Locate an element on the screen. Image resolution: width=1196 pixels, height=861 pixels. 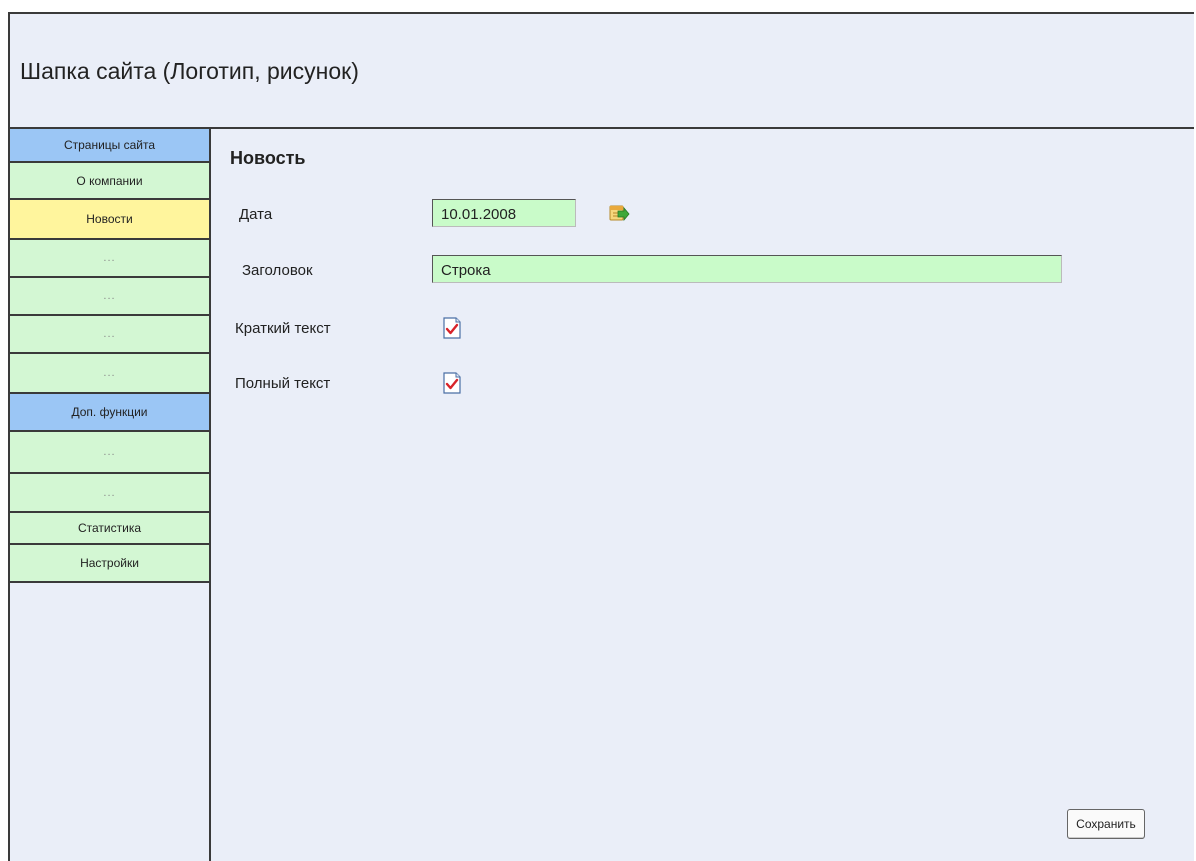
sidebar-item-settings: Настройки is located at coordinates (109, 564).